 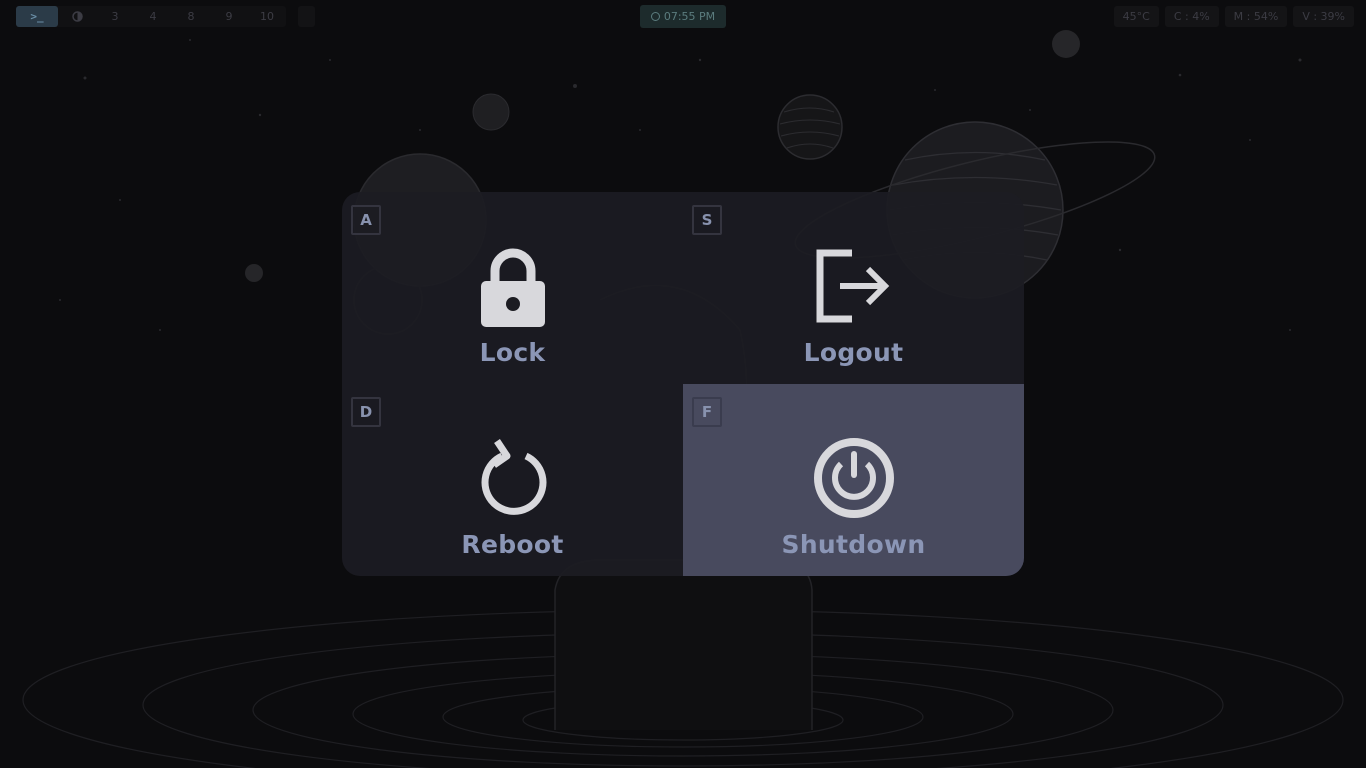 I want to click on reboot-key-hint: D, so click(x=366, y=412).